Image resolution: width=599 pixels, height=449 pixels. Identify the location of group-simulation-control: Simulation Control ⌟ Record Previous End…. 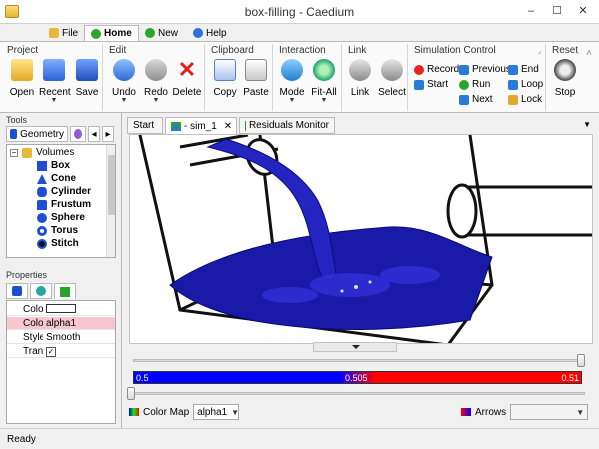
(478, 77).